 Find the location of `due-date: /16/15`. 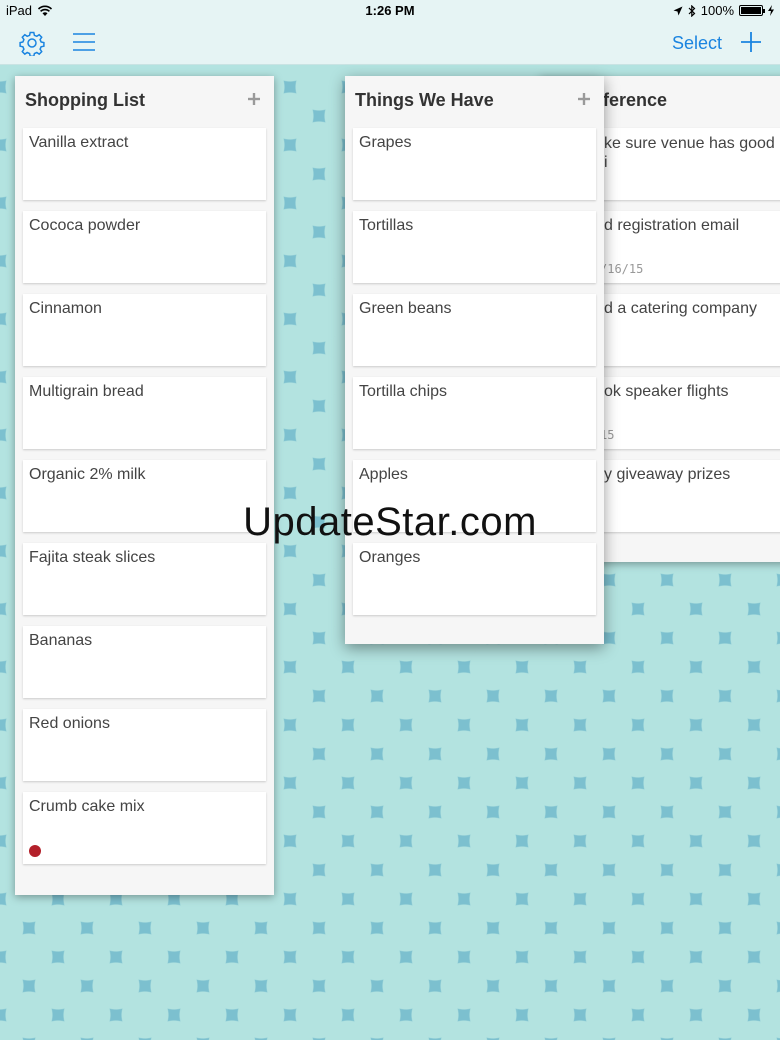

due-date: /16/15 is located at coordinates (622, 269).